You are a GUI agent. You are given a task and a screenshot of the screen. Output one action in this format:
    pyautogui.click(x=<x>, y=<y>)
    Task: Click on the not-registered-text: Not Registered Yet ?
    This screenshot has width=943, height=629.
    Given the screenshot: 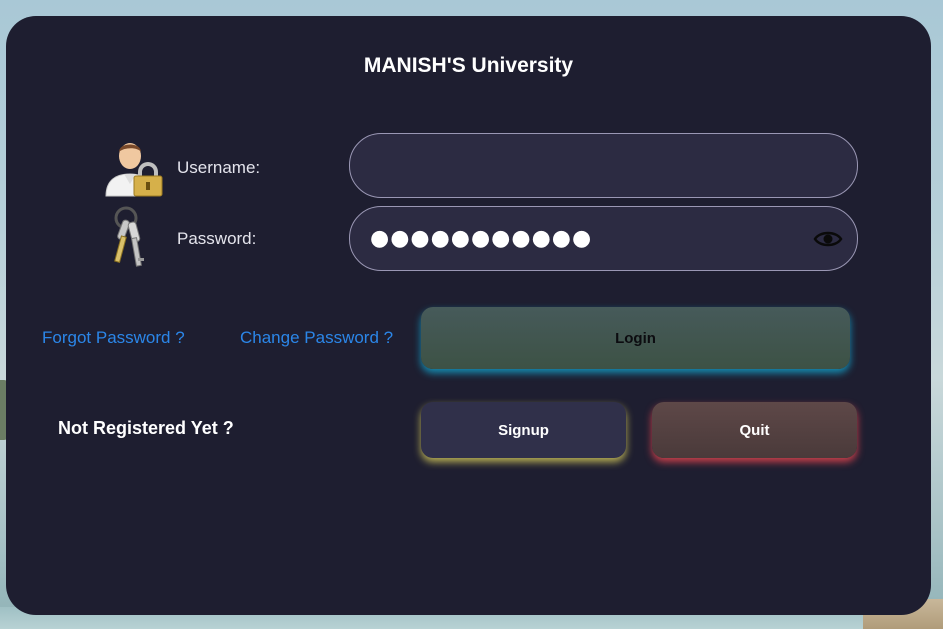 What is the action you would take?
    pyautogui.click(x=146, y=428)
    